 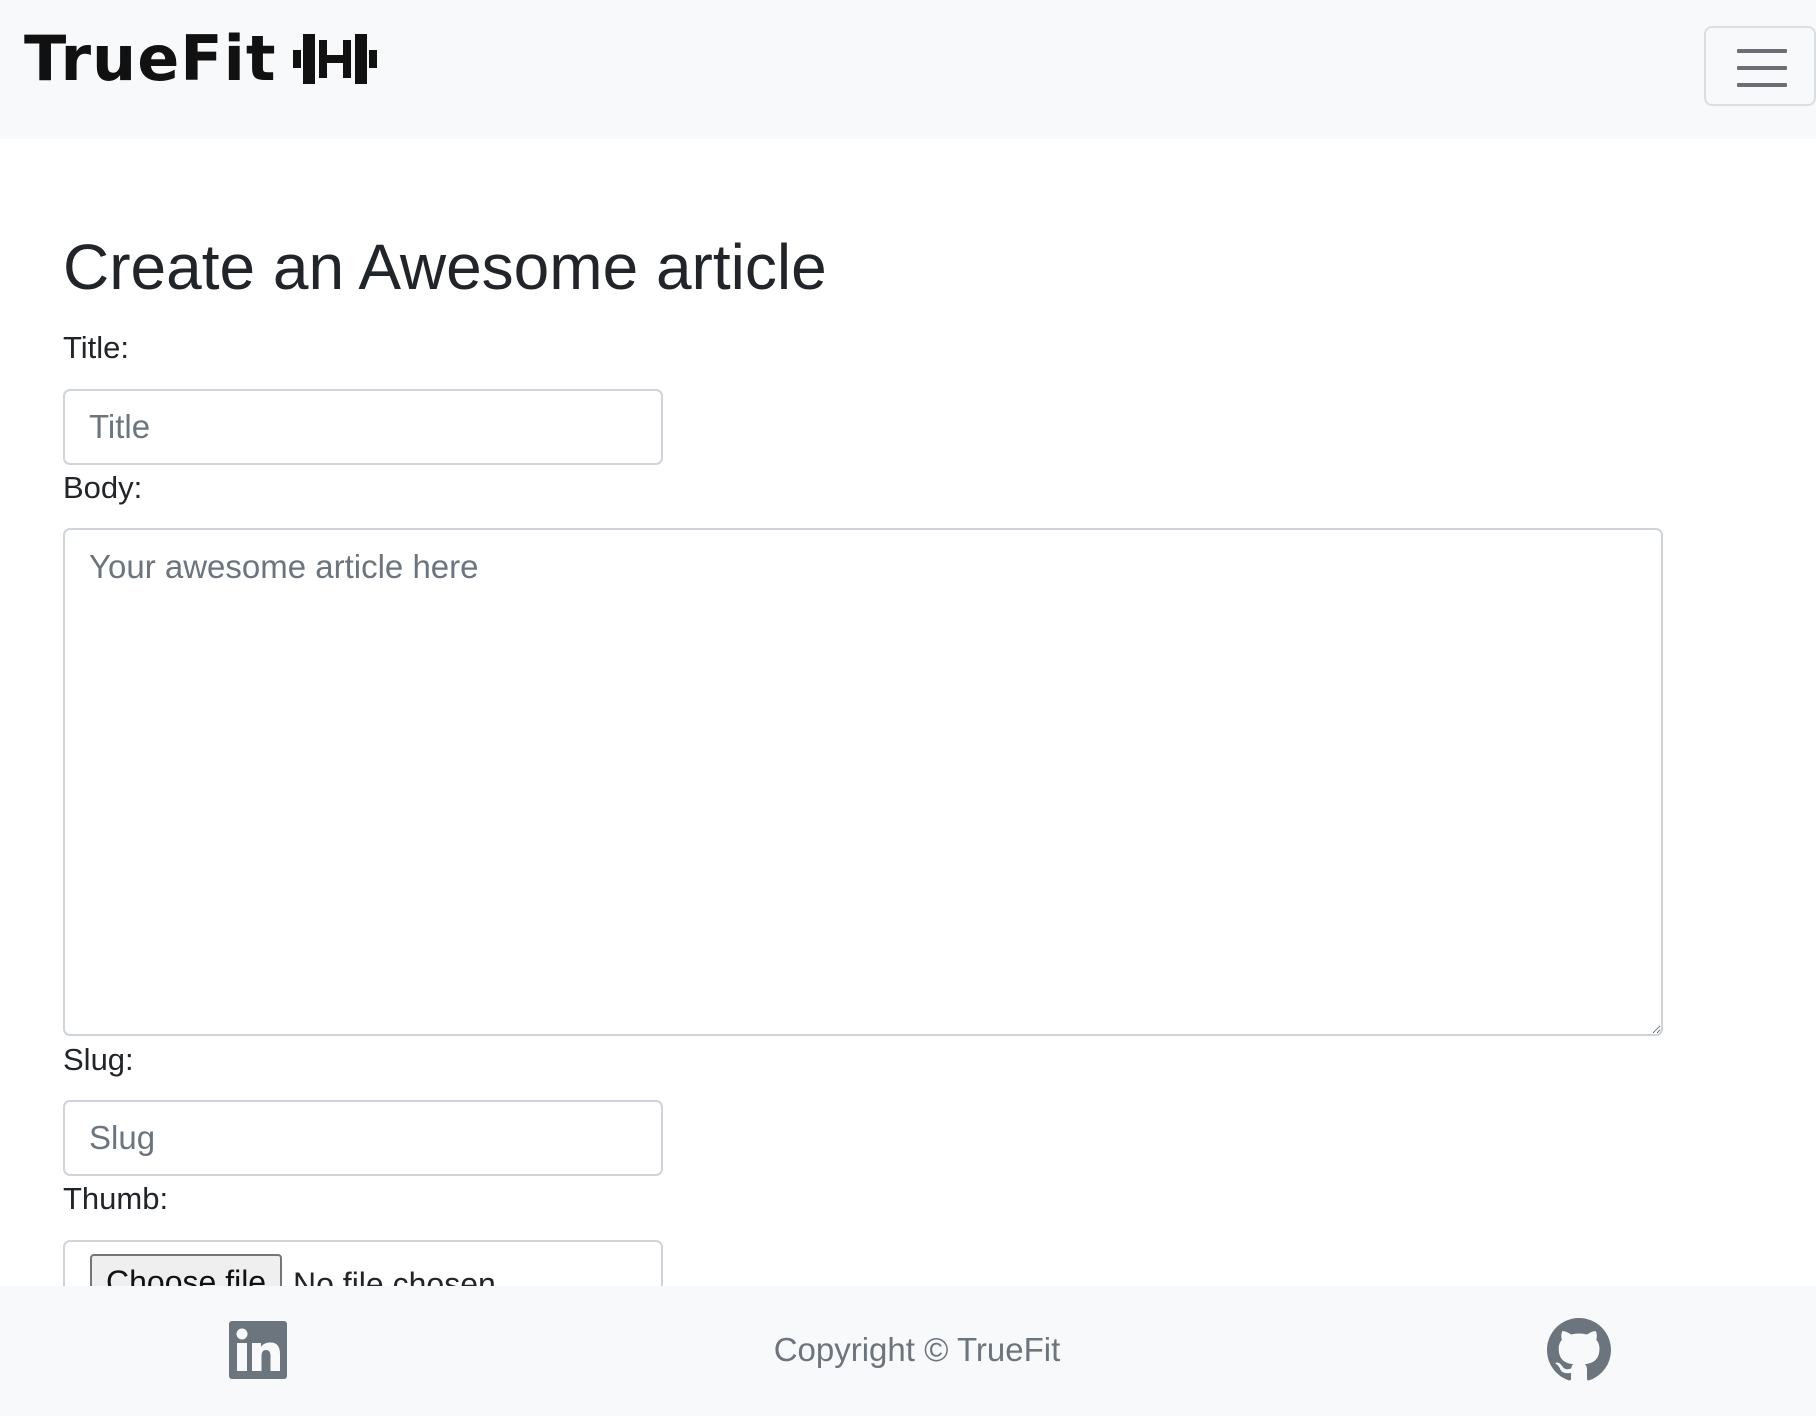 I want to click on slug-label: Slug:, so click(x=98, y=1059).